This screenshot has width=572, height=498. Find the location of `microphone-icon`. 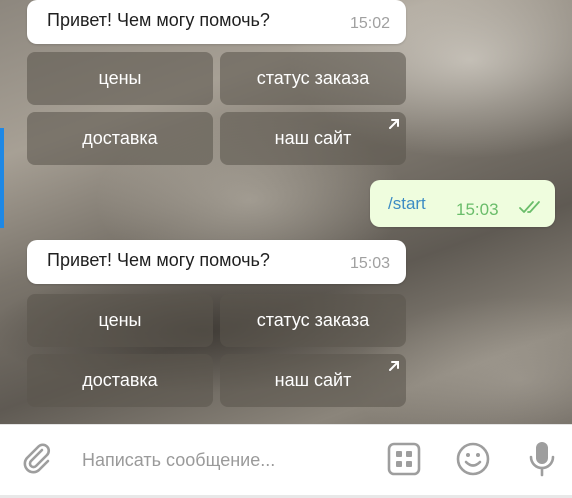

microphone-icon is located at coordinates (542, 459).